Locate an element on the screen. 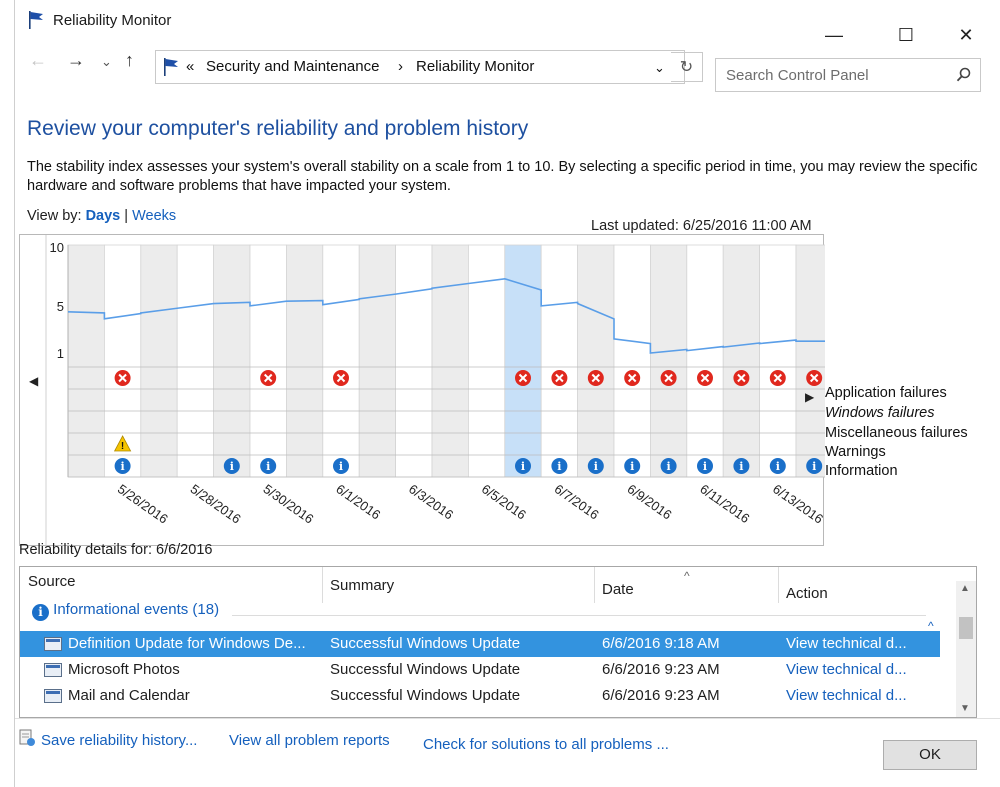 This screenshot has height=787, width=1000. view-weeks-link: Weeks is located at coordinates (154, 216).